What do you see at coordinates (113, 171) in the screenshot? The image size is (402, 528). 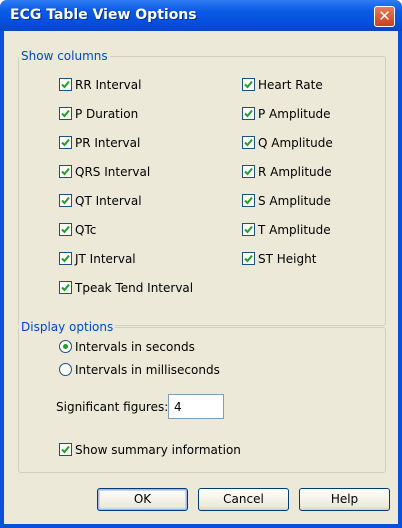 I see `checkbox-label: QRS Interval` at bounding box center [113, 171].